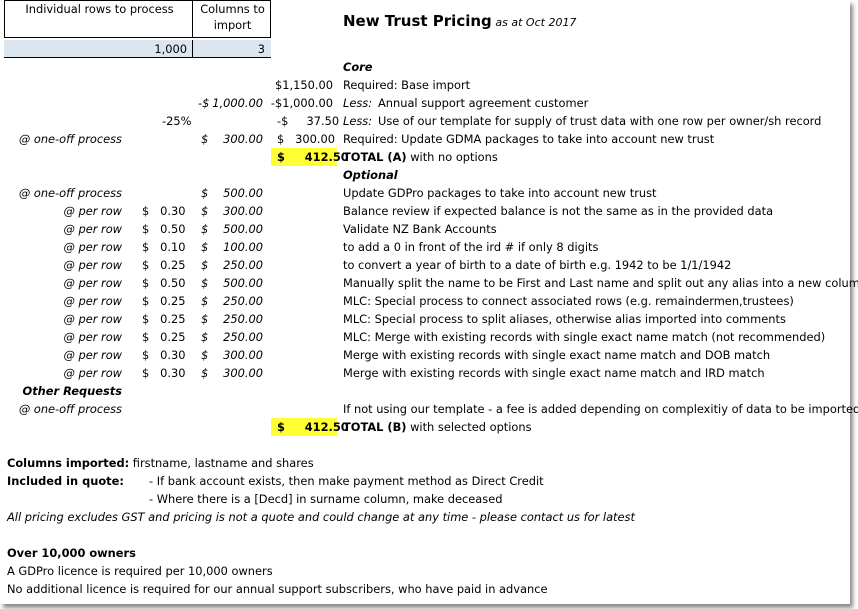  I want to click on total-b-label: TOTAL (B), so click(375, 427).